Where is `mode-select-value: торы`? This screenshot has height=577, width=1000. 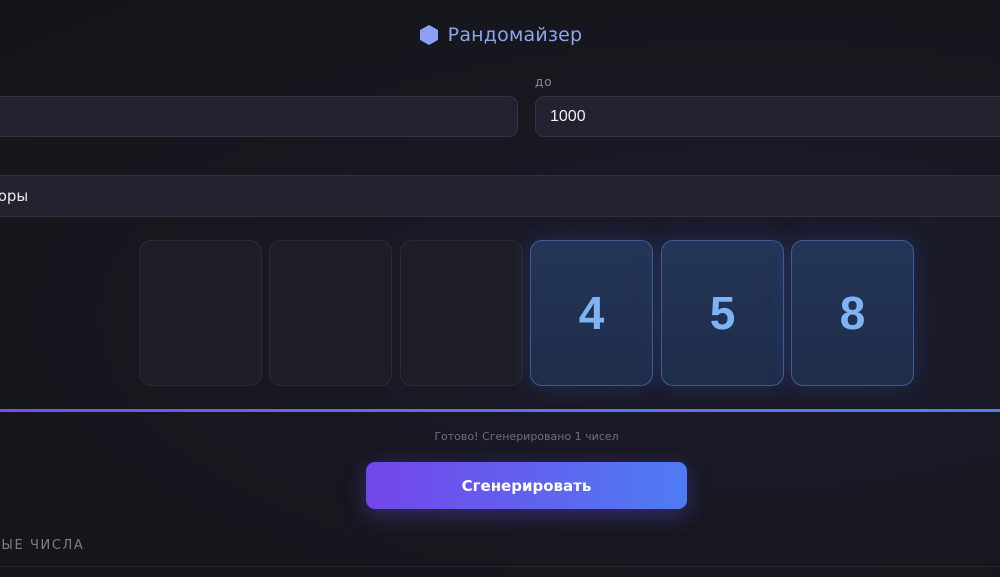 mode-select-value: торы is located at coordinates (14, 196).